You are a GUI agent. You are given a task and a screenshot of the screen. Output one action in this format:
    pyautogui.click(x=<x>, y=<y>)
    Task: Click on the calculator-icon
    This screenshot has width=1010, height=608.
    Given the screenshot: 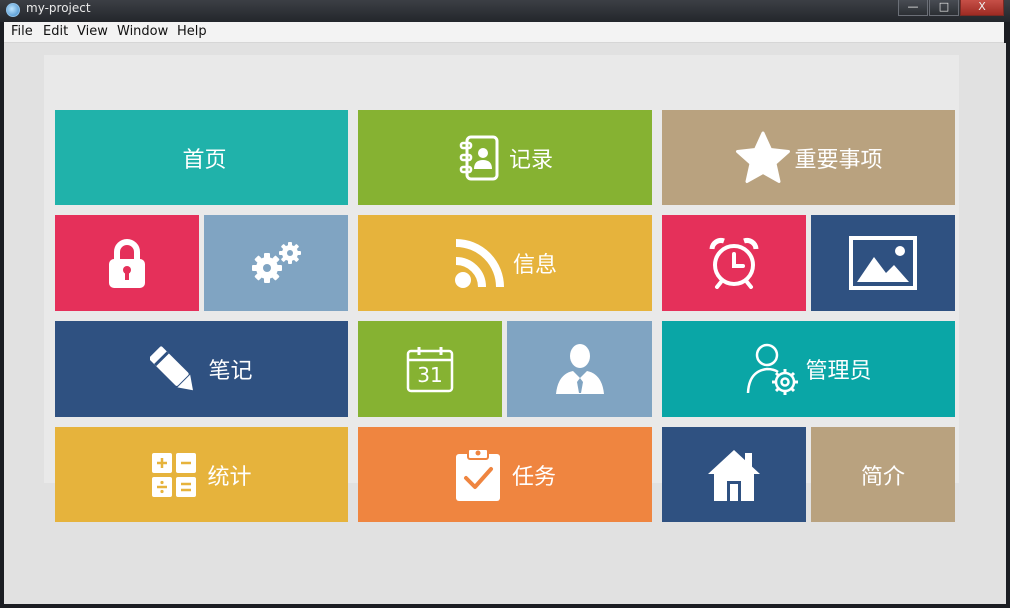 What is the action you would take?
    pyautogui.click(x=174, y=475)
    